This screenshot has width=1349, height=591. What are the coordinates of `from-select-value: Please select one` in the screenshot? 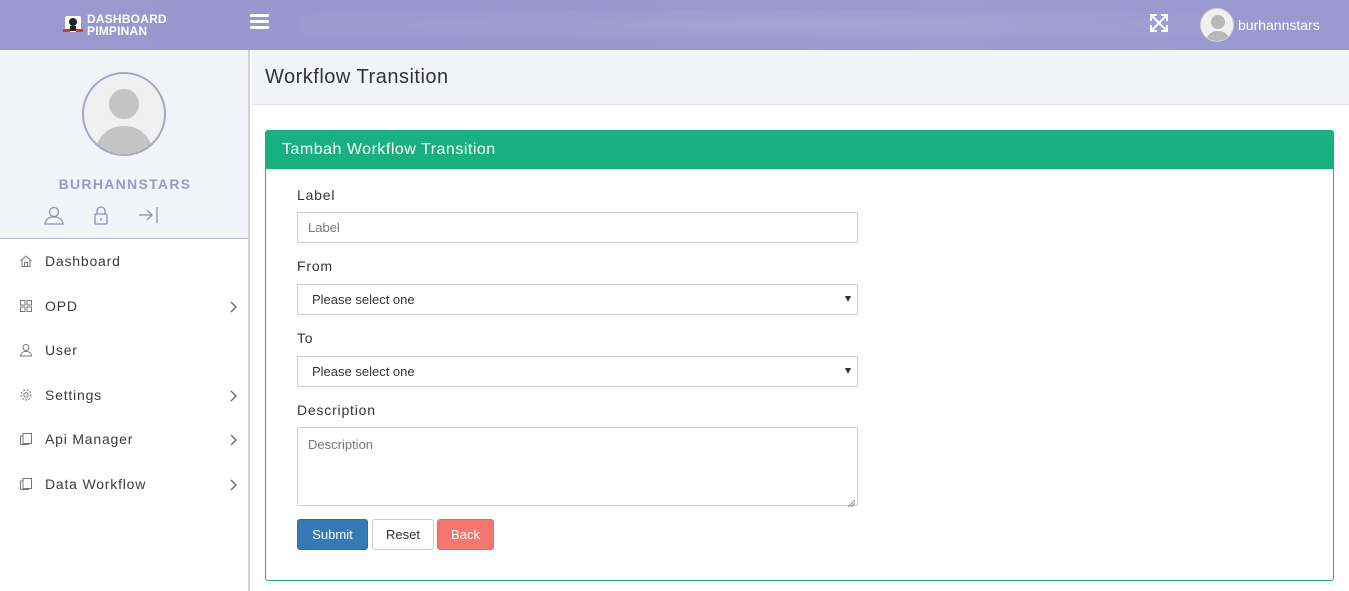 It's located at (363, 299).